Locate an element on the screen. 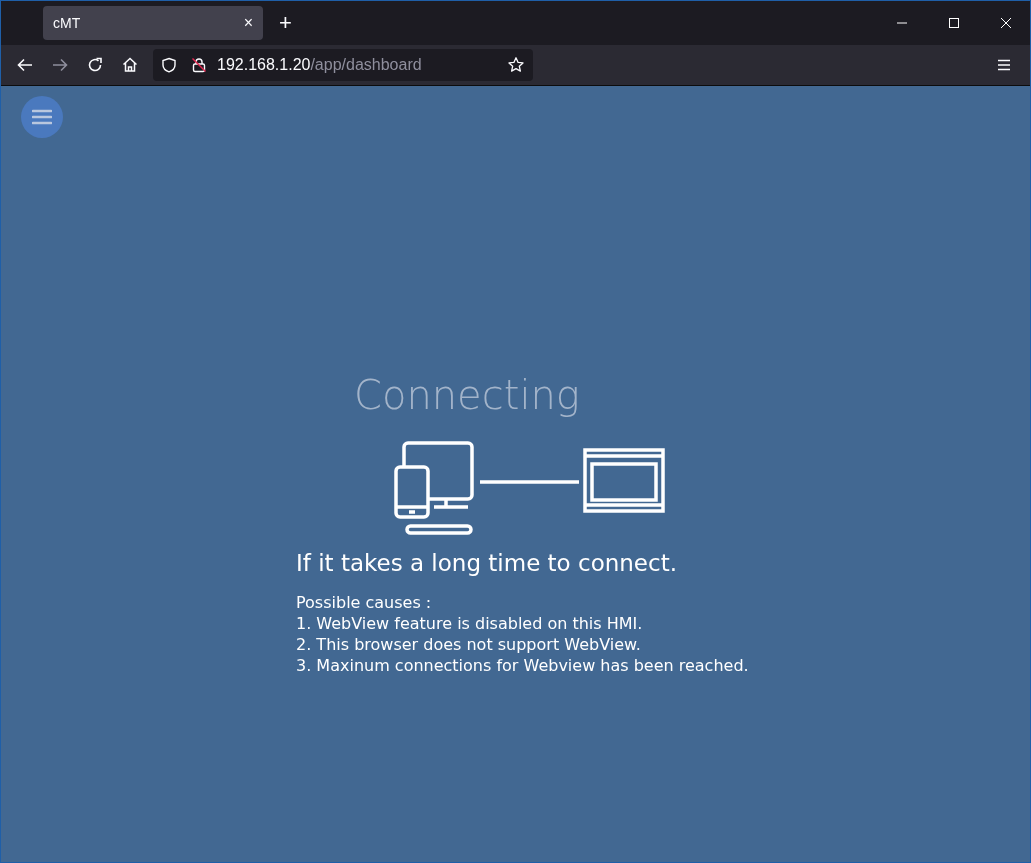 This screenshot has width=1031, height=863. cause-item: 1. WebView feature is disabled on this HMI. is located at coordinates (470, 623).